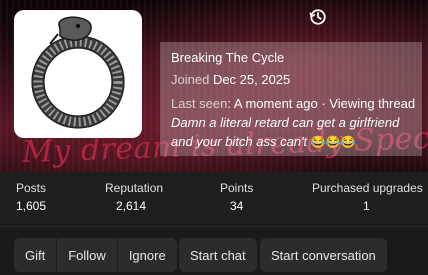  I want to click on last-seen-label: Last seen, so click(199, 103).